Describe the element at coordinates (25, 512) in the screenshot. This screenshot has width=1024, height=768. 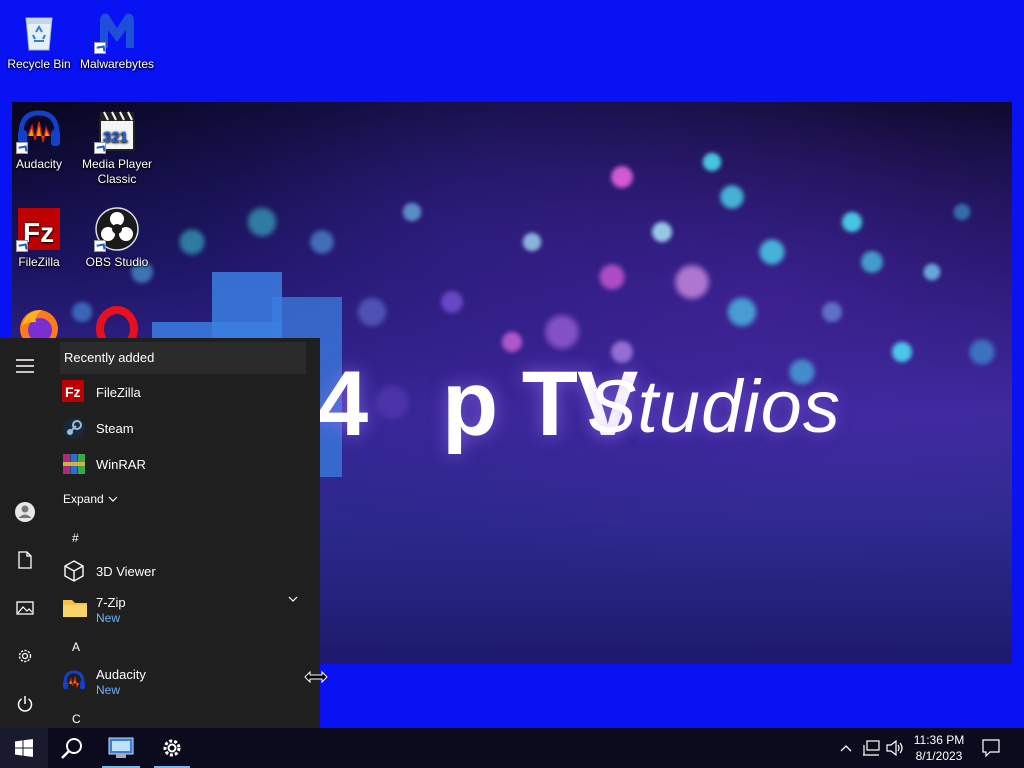
I see `user-icon` at that location.